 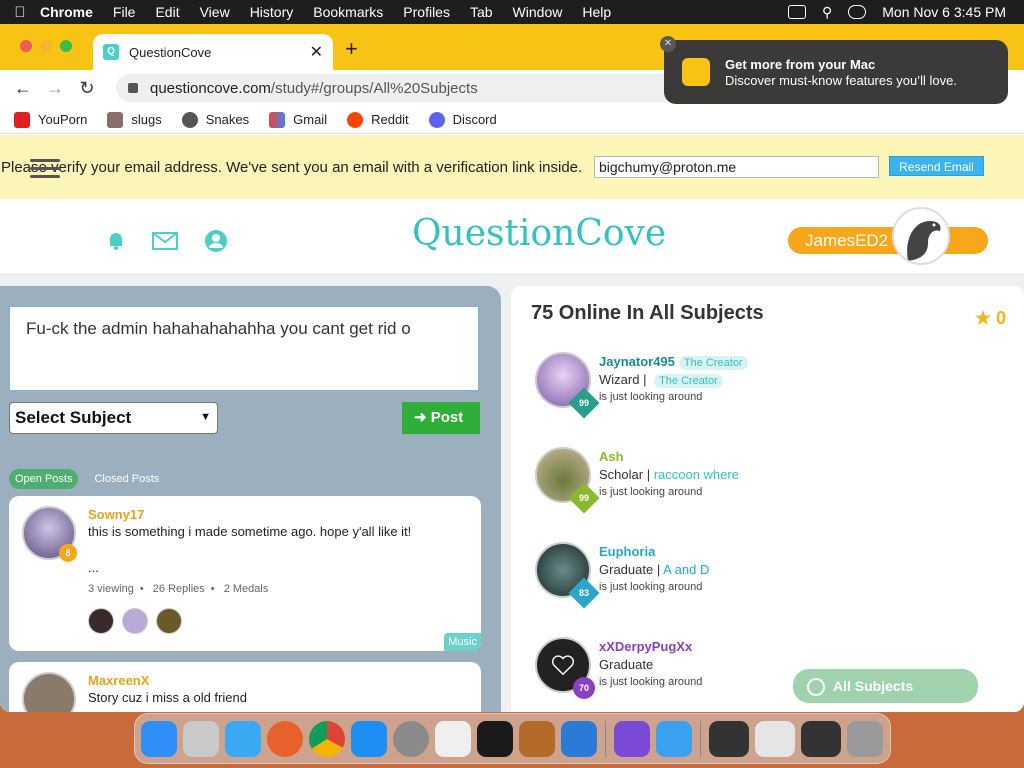 I want to click on subject-select-value: Select Subject, so click(x=73, y=417).